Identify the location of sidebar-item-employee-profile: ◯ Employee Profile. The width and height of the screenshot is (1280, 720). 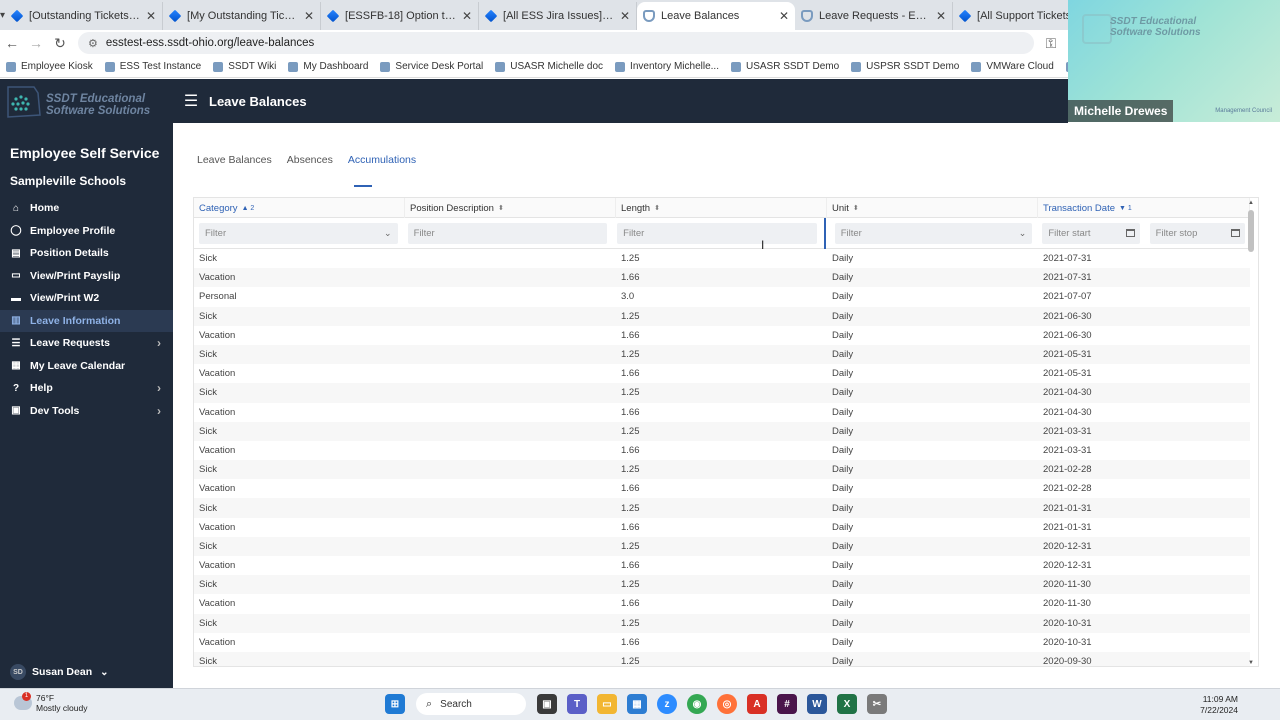
(86, 231).